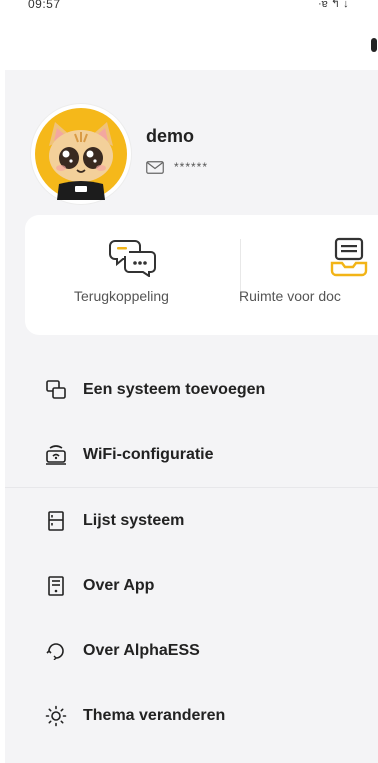 The image size is (378, 763). What do you see at coordinates (174, 389) in the screenshot?
I see `menu-label-add-system: Een systeem toevoegen` at bounding box center [174, 389].